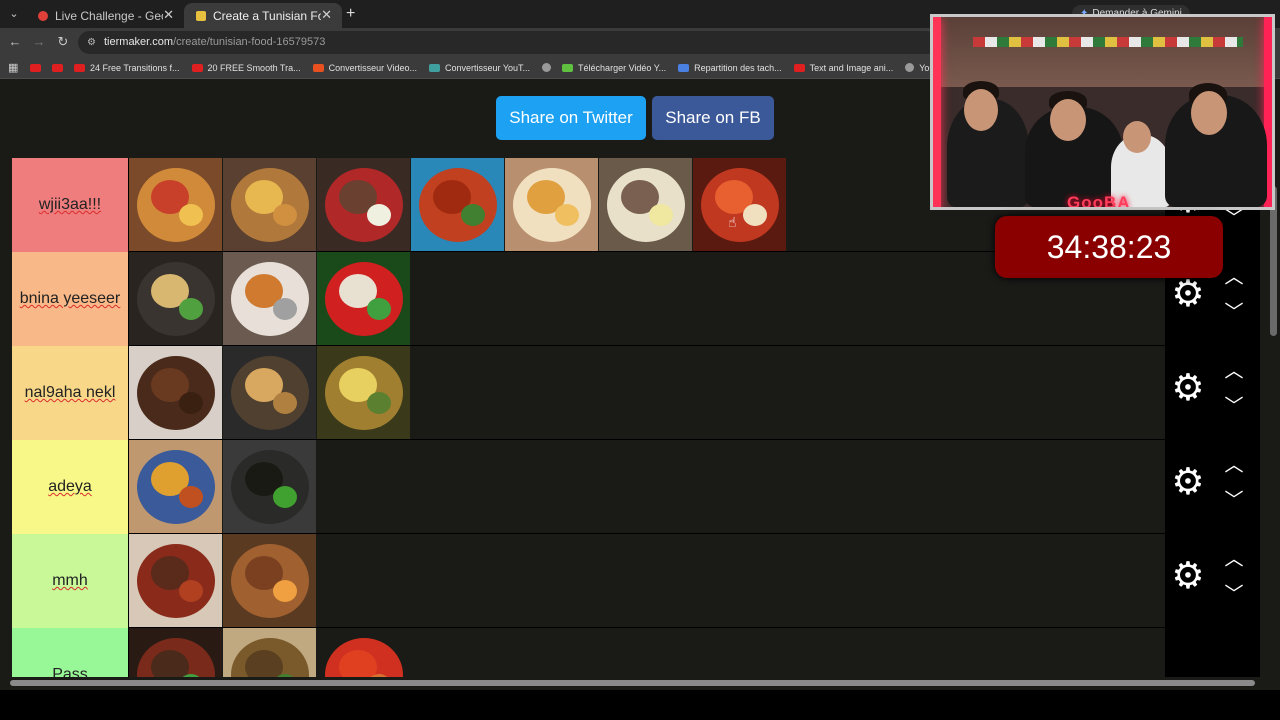 This screenshot has width=1280, height=720. I want to click on tiermaker-favicon-icon, so click(201, 15).